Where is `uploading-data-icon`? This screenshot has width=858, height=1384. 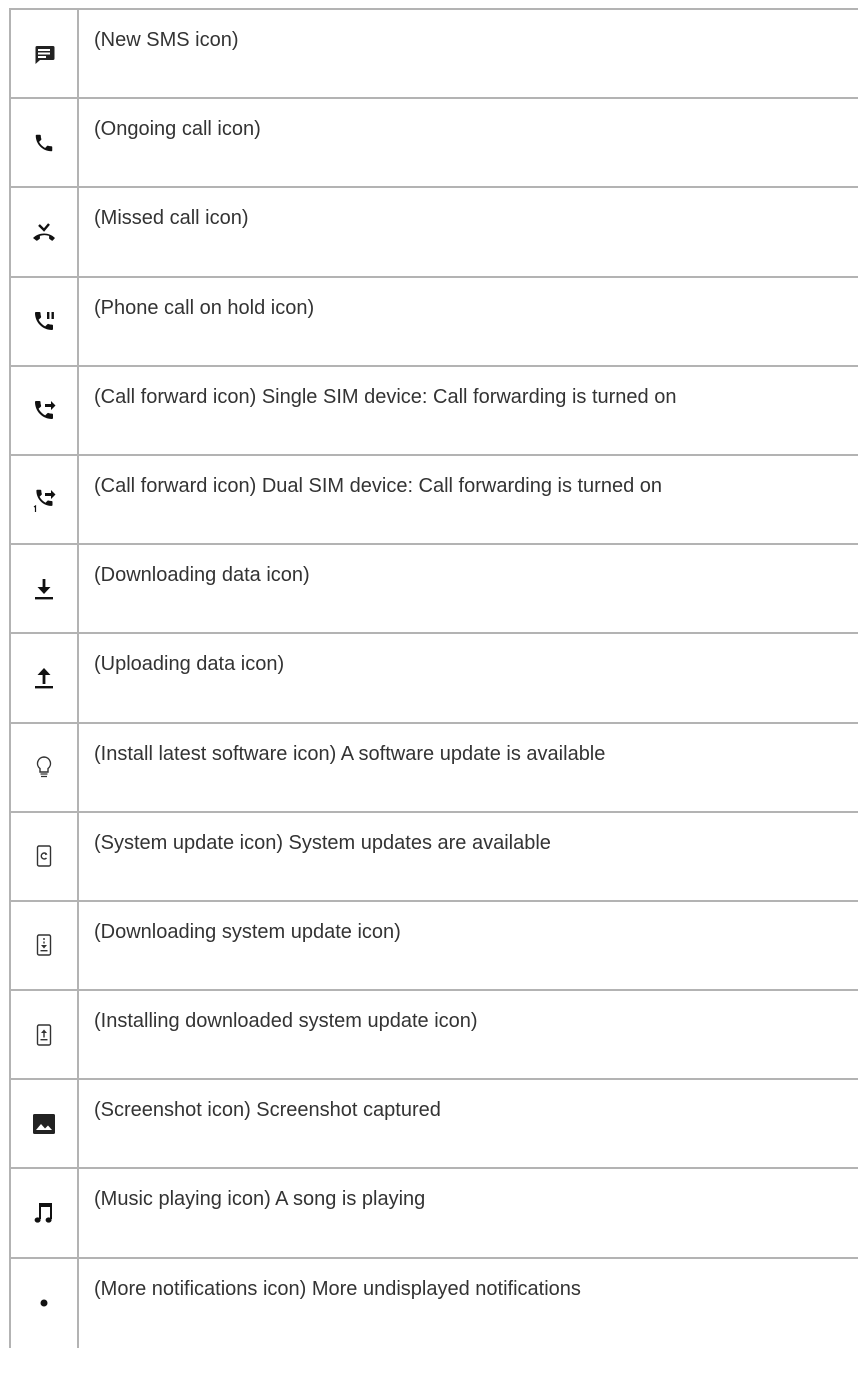
uploading-data-icon is located at coordinates (44, 678).